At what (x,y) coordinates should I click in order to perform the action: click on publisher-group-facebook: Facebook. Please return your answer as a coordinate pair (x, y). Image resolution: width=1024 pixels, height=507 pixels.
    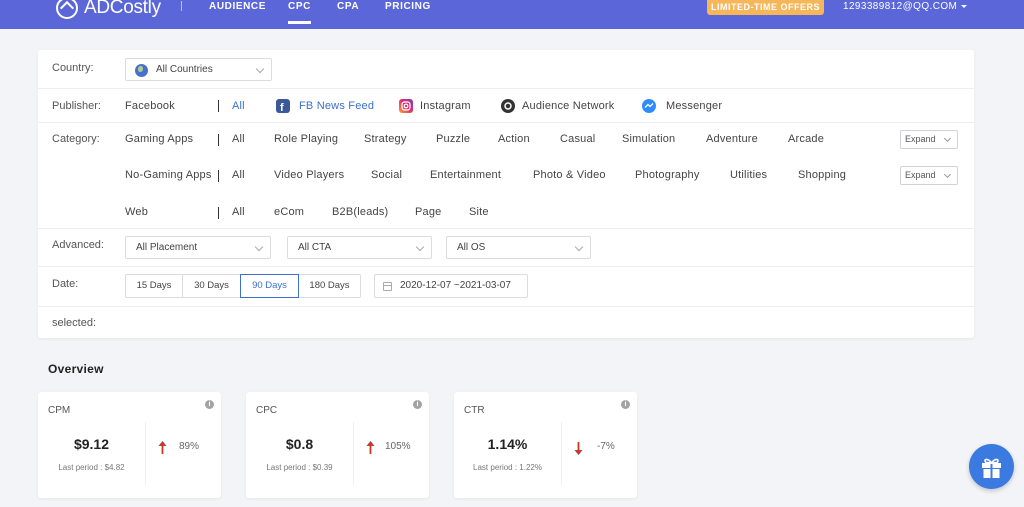
    Looking at the image, I should click on (150, 106).